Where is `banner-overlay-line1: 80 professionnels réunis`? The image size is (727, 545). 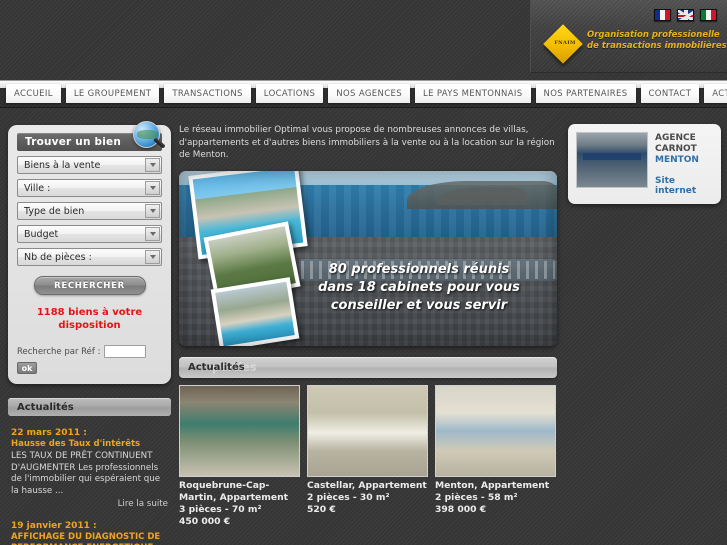 banner-overlay-line1: 80 professionnels réunis is located at coordinates (419, 269).